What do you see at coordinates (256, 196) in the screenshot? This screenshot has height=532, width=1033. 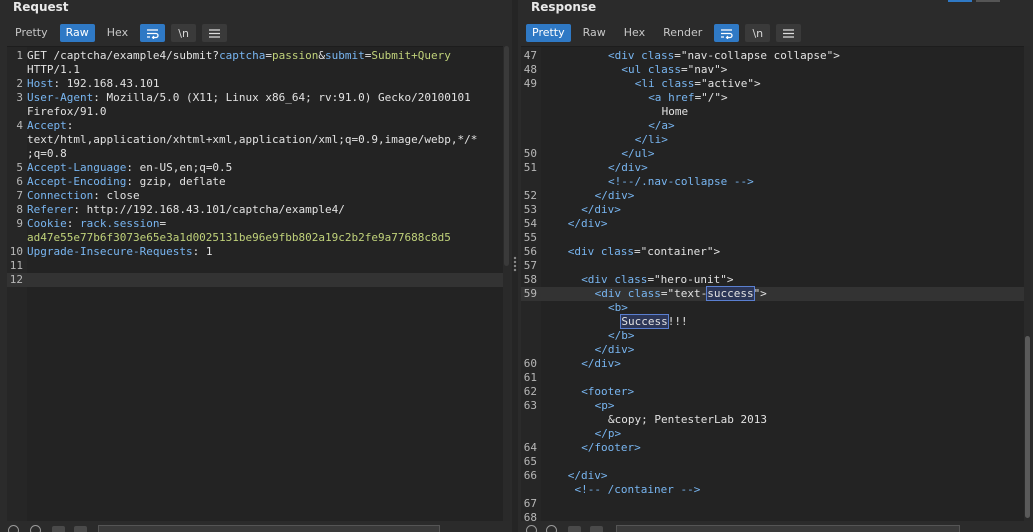 I see `code-line: 7 Connection: close` at bounding box center [256, 196].